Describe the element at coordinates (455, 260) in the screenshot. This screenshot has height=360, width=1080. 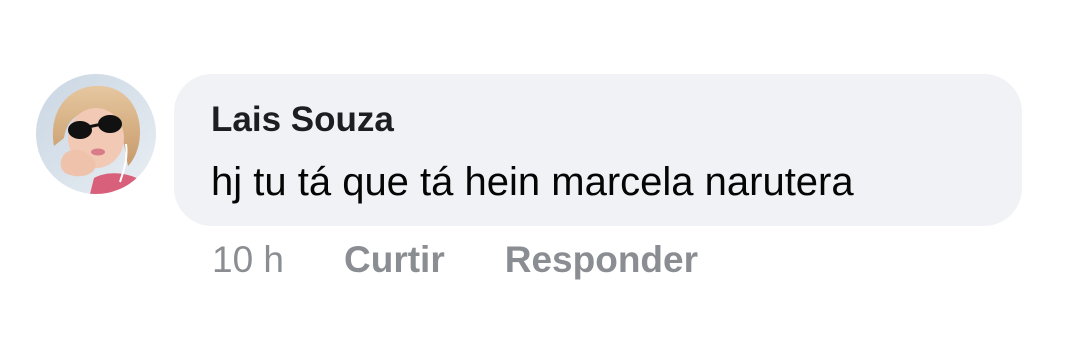
I see `comment-actions: 10 h Curtir Responder` at that location.